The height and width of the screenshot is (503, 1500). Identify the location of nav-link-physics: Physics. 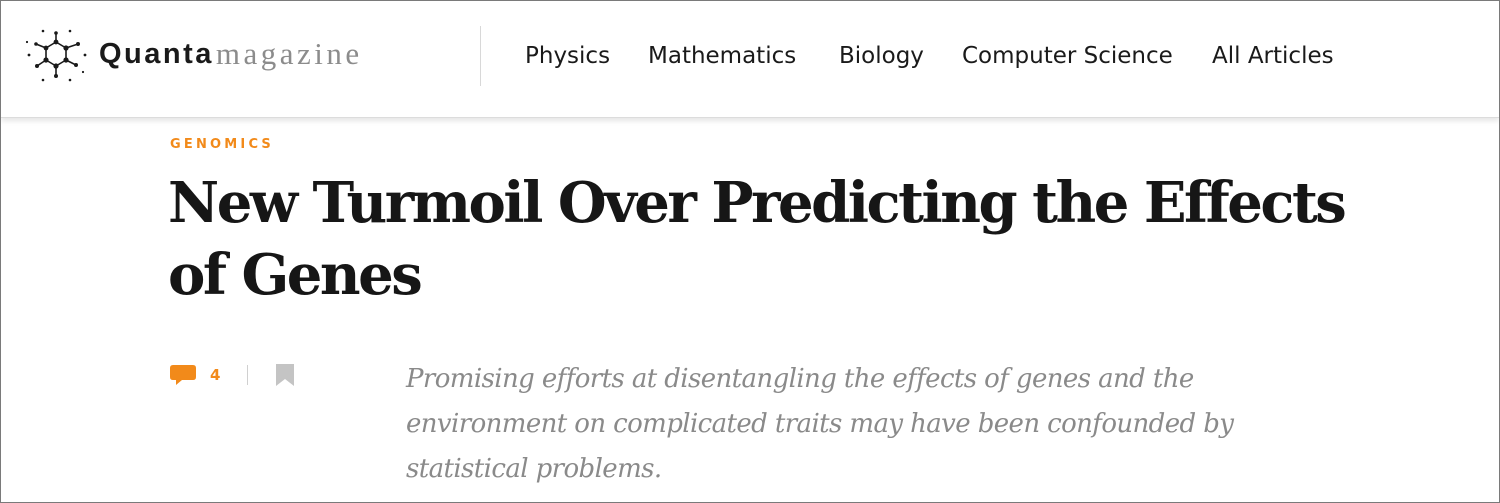
(567, 56).